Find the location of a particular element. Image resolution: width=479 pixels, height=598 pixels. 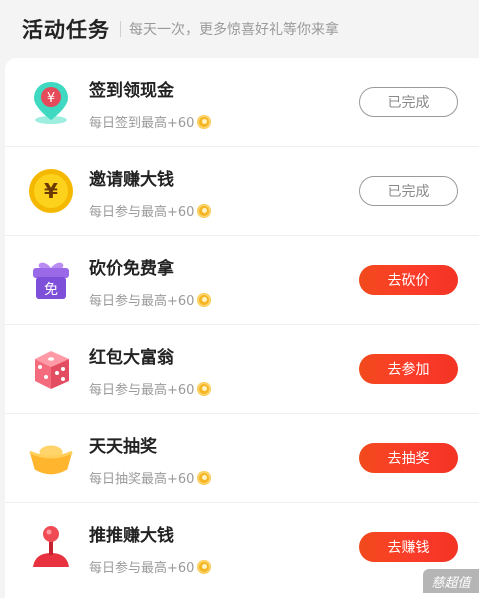

section-header: 活动任务 每天一次，更多惊喜好礼等你来拿 is located at coordinates (239, 29).